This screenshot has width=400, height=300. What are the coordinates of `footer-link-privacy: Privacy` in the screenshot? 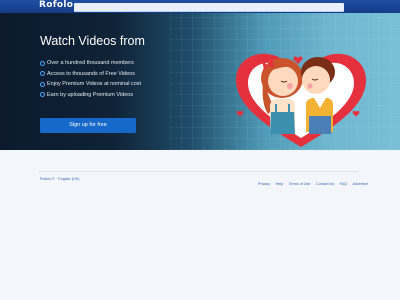 It's located at (264, 184).